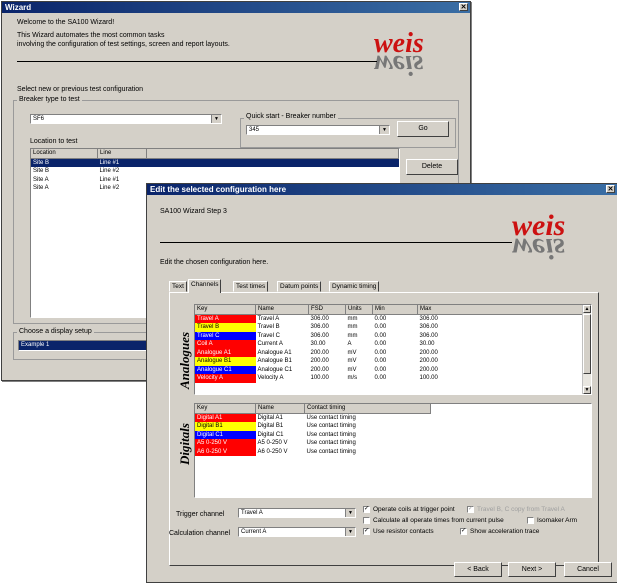  Describe the element at coordinates (225, 426) in the screenshot. I see `digital-key-cell: Digital B1` at that location.